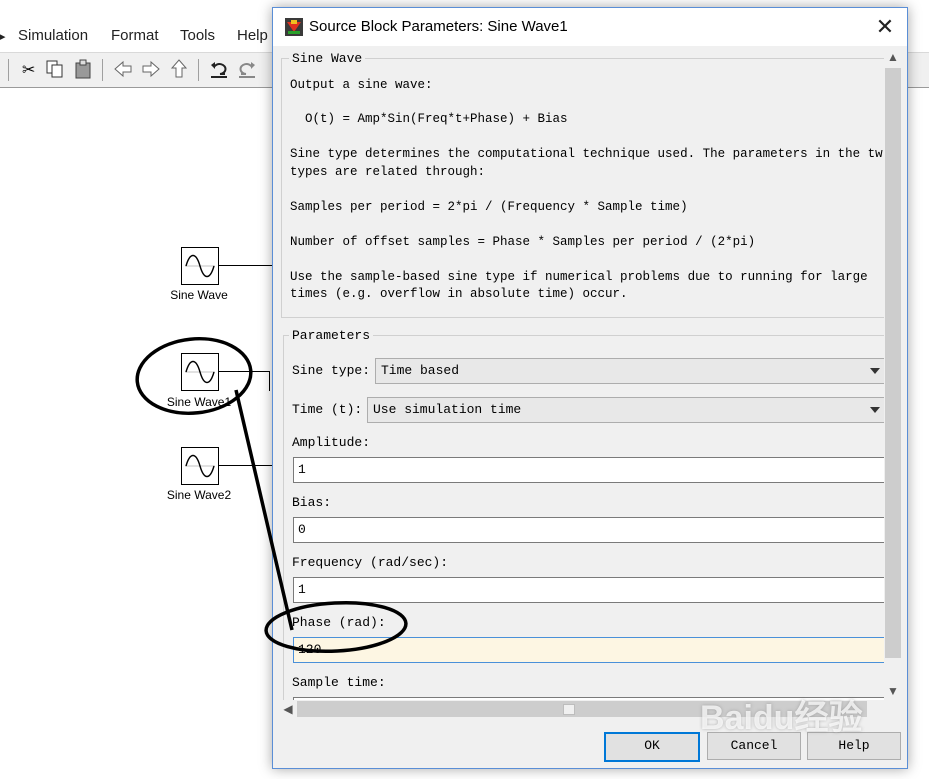  I want to click on annotation-arrow-line, so click(264, 510).